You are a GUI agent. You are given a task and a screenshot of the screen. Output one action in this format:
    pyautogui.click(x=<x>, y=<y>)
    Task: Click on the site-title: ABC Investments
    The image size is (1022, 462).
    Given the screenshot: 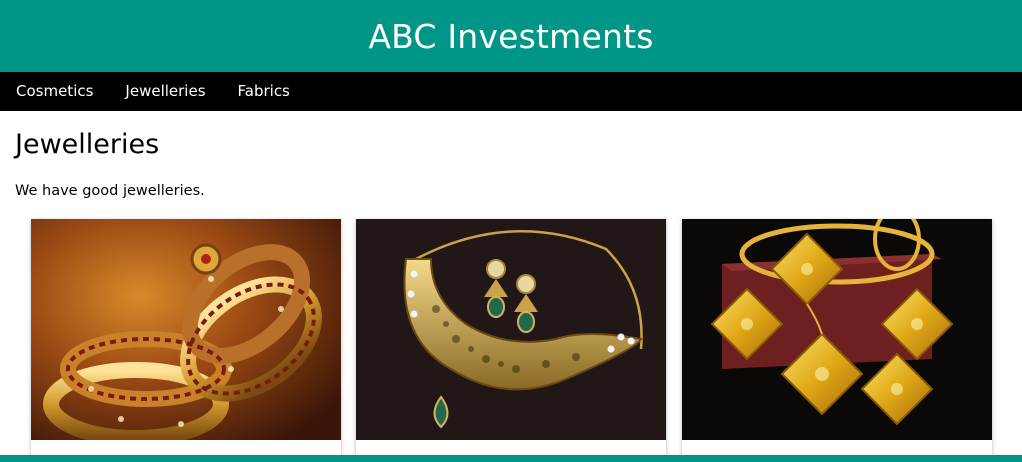 What is the action you would take?
    pyautogui.click(x=511, y=36)
    